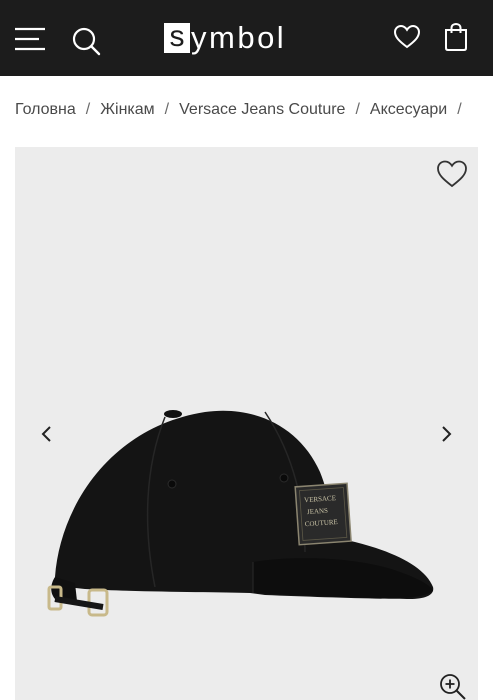 This screenshot has height=700, width=493. What do you see at coordinates (456, 37) in the screenshot?
I see `shopping-bag-icon` at bounding box center [456, 37].